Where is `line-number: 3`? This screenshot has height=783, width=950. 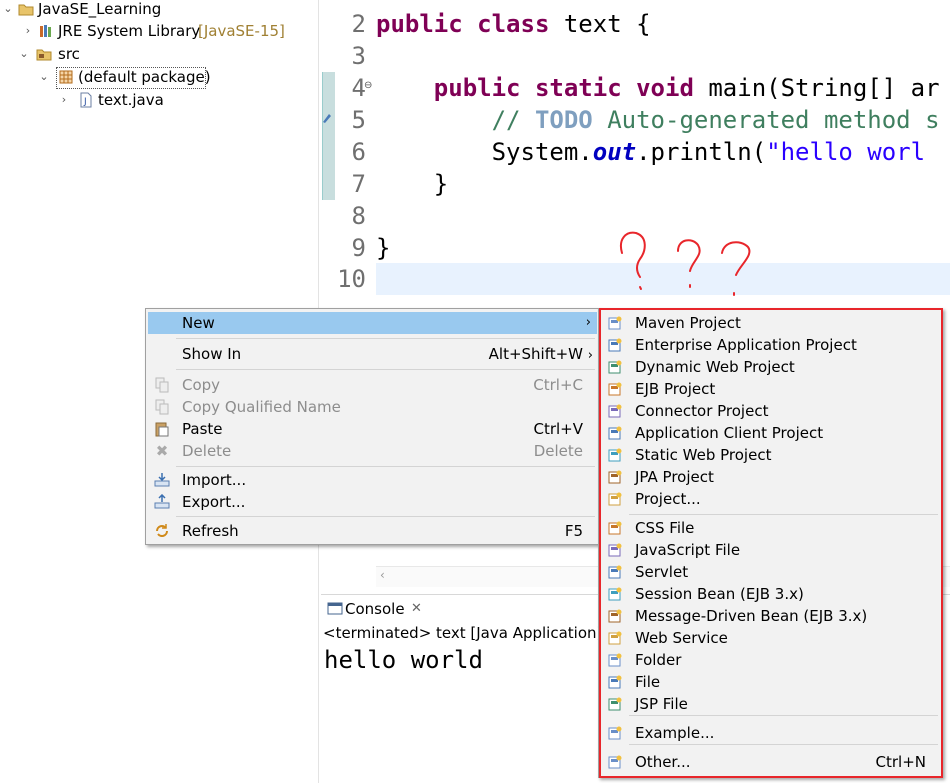 line-number: 3 is located at coordinates (358, 56).